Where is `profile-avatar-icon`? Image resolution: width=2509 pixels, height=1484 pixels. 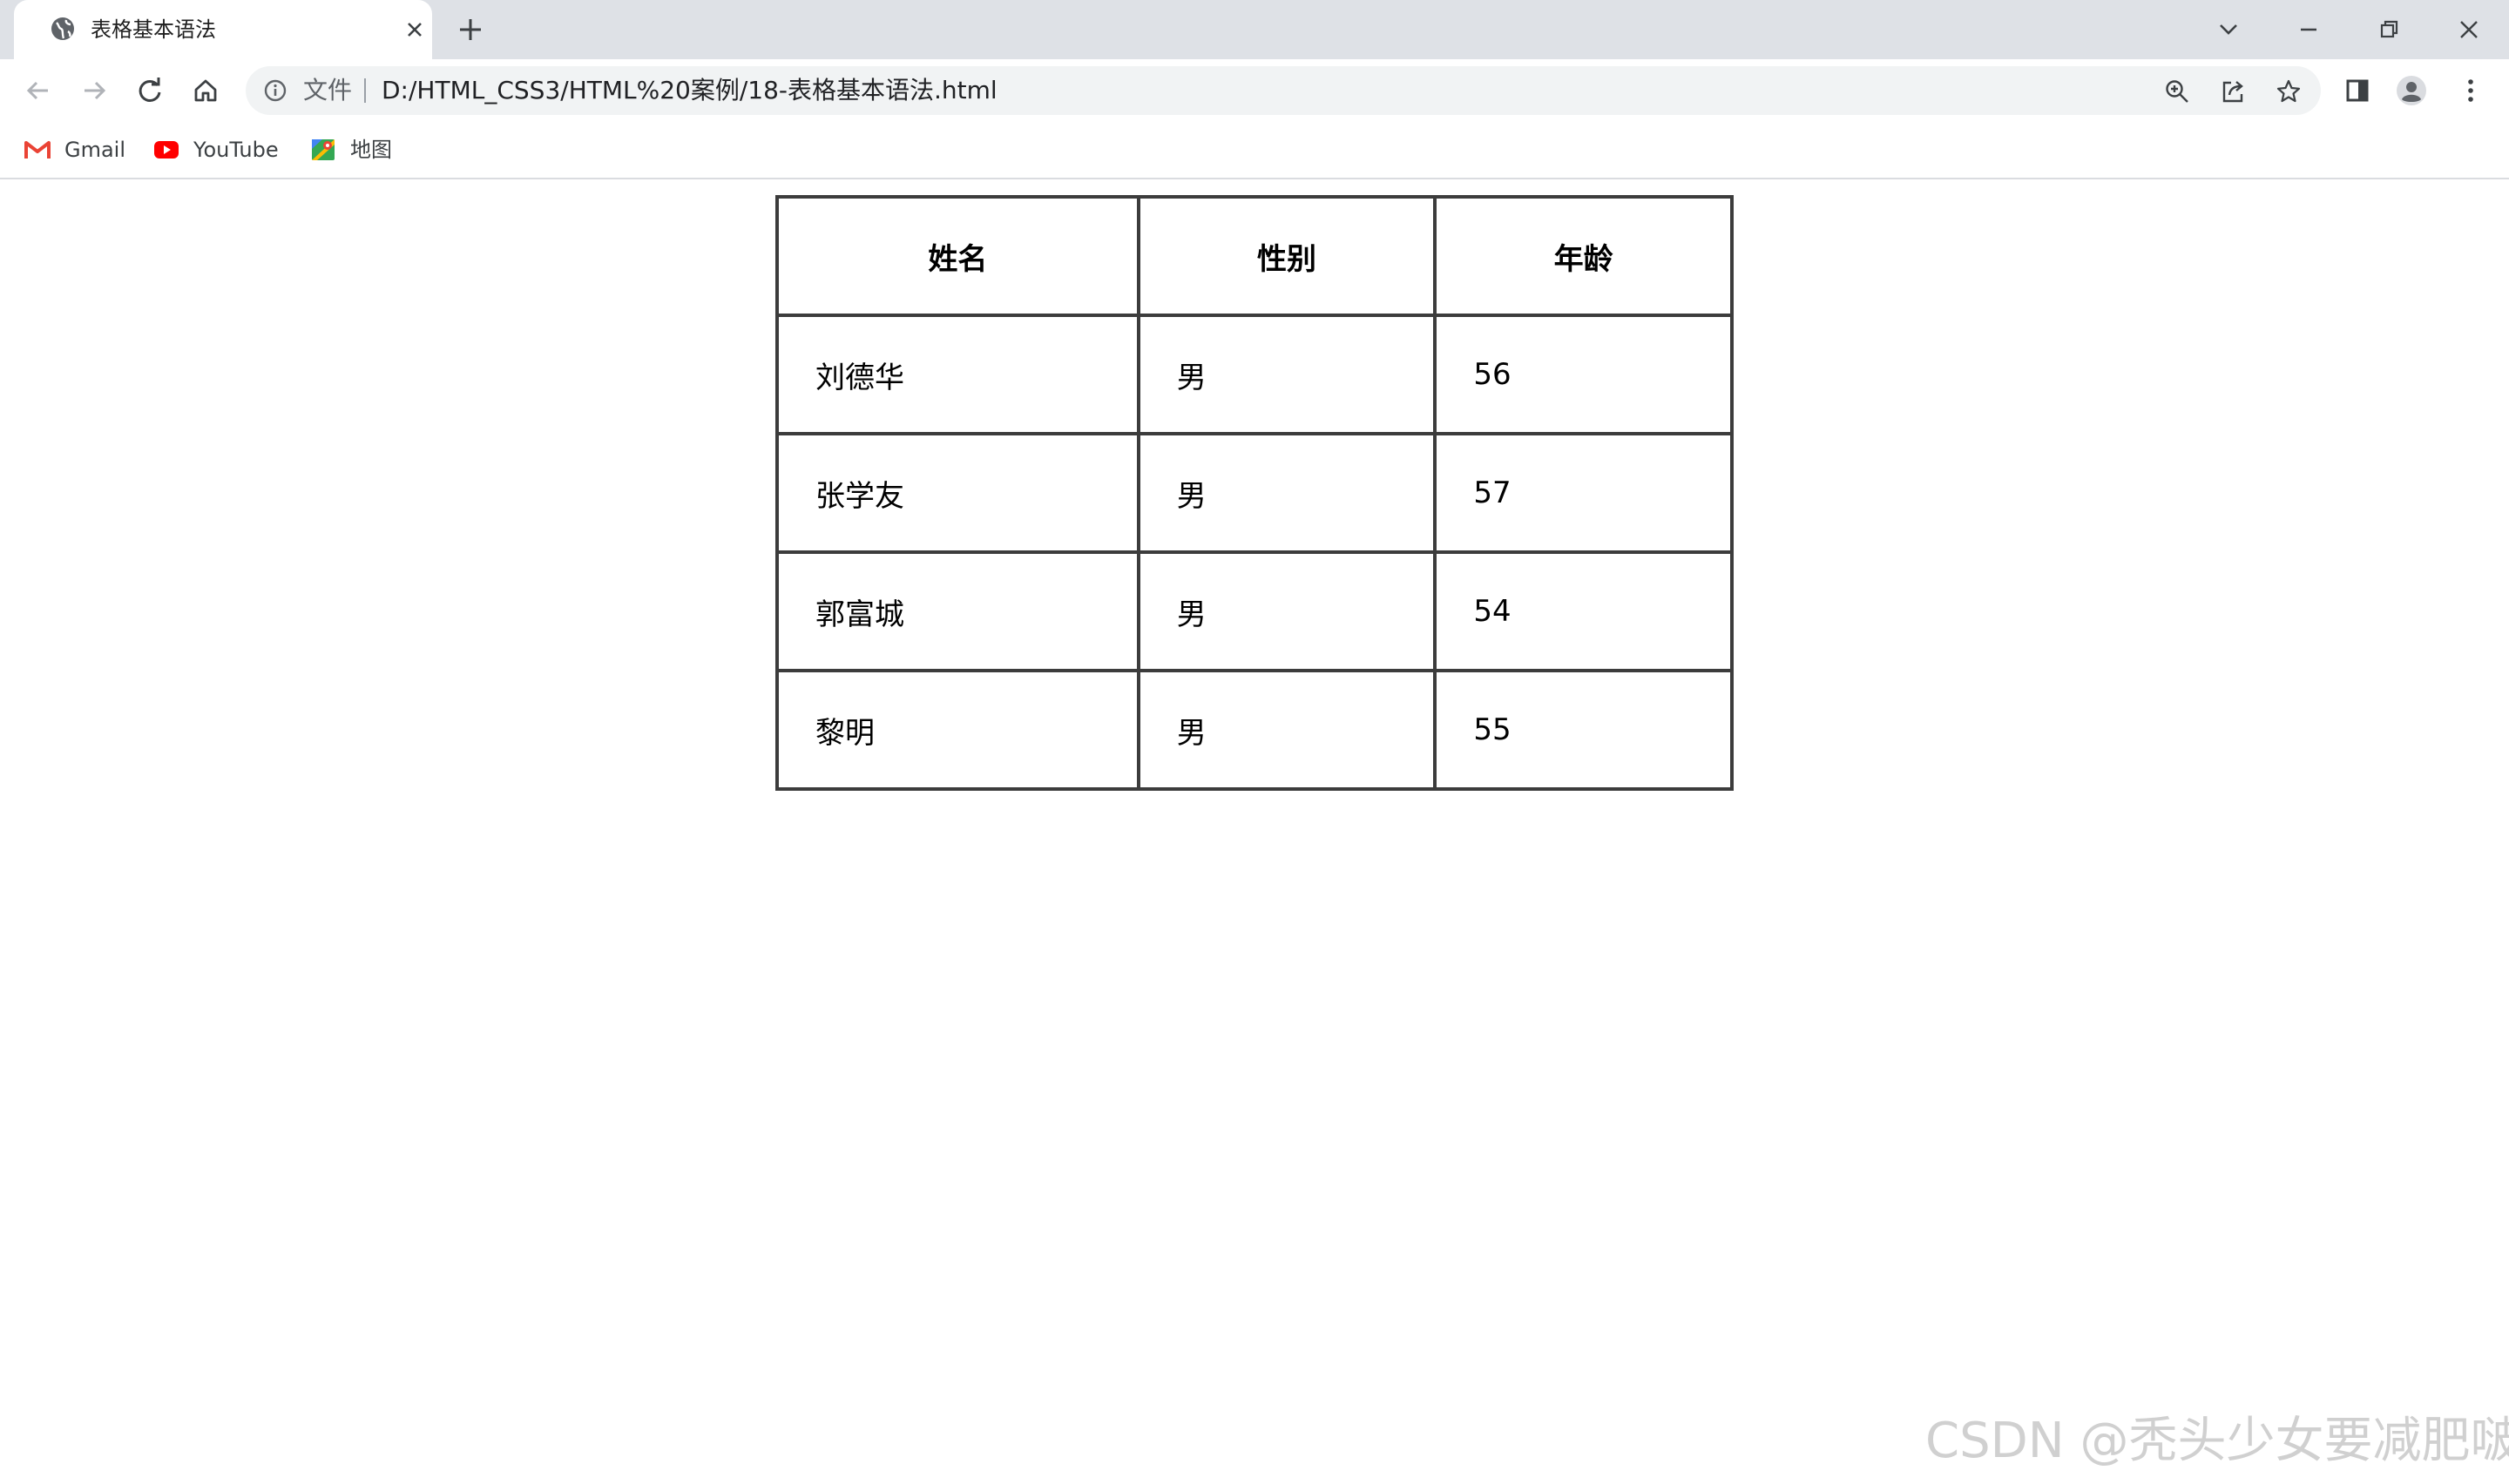
profile-avatar-icon is located at coordinates (2411, 90).